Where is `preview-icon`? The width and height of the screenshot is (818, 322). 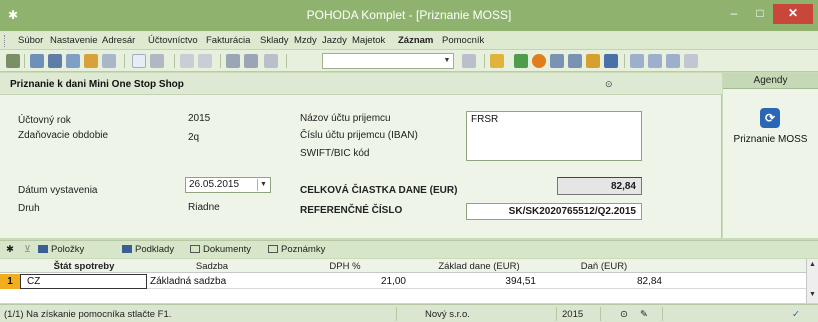
preview-icon is located at coordinates (73, 61).